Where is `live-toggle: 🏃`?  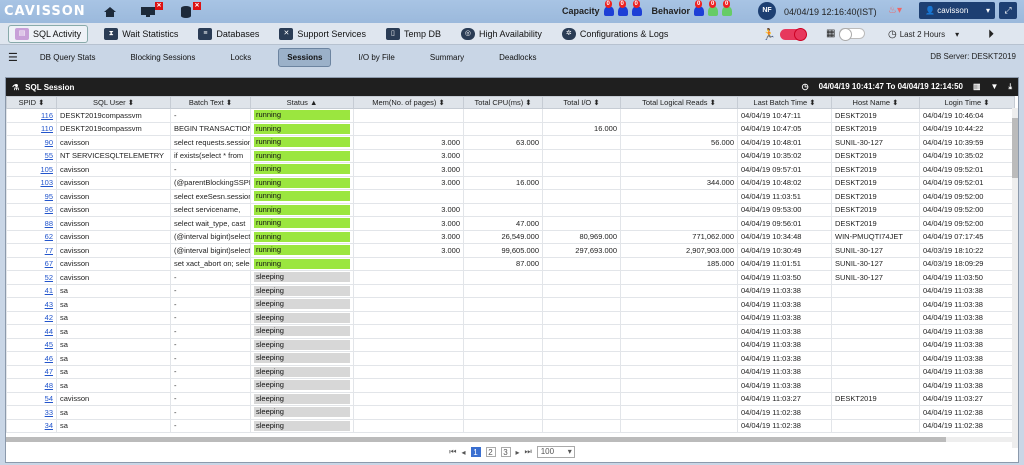 live-toggle: 🏃 is located at coordinates (784, 34).